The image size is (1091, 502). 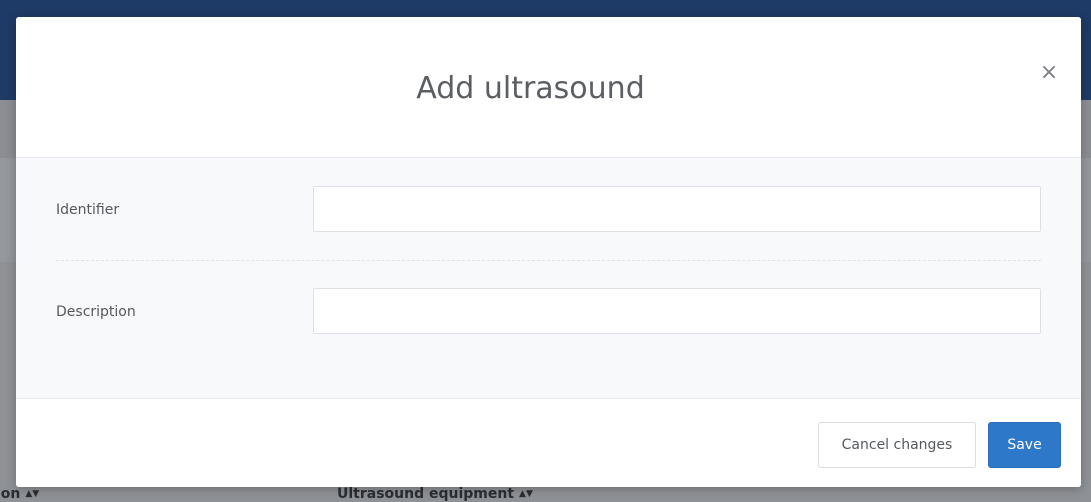 I want to click on identifier-input, so click(x=677, y=209).